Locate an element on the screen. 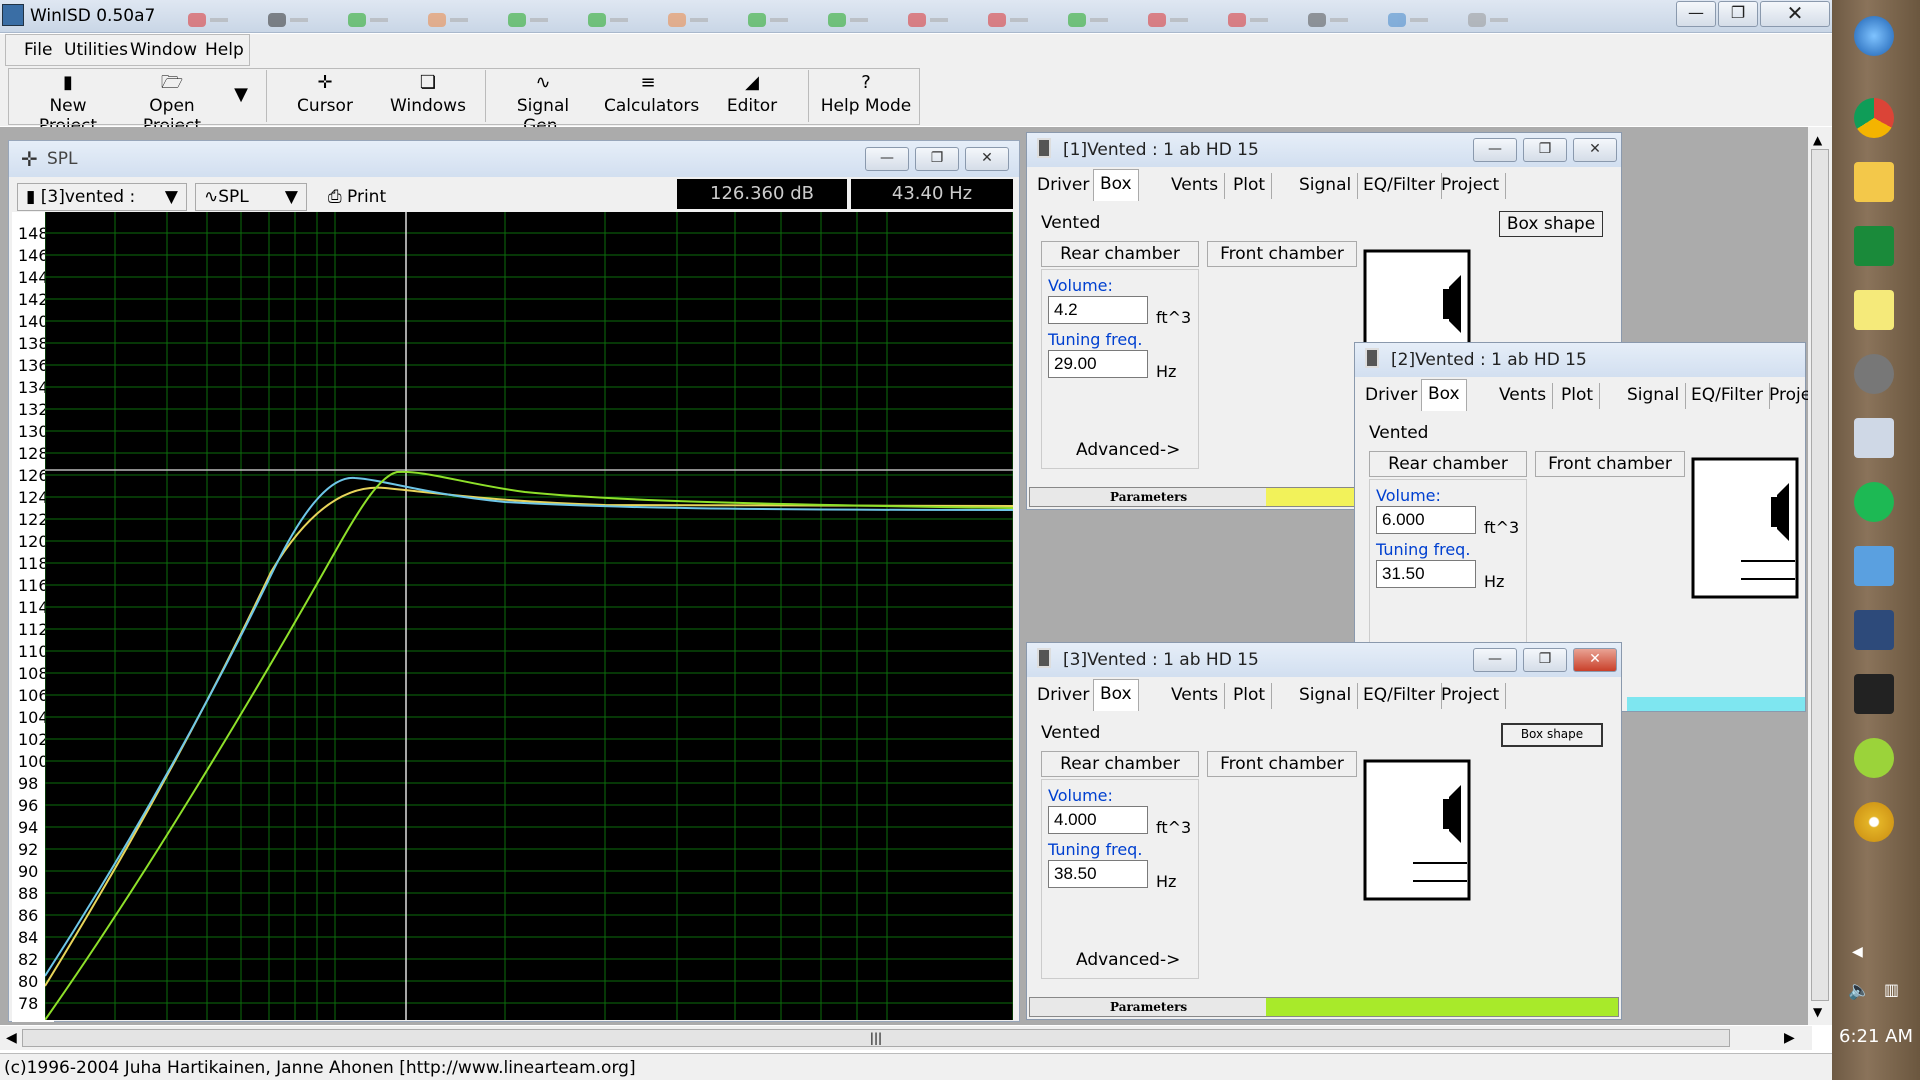 The height and width of the screenshot is (1080, 1920). vertical-scrollbar: ▲ ▼ is located at coordinates (1820, 576).